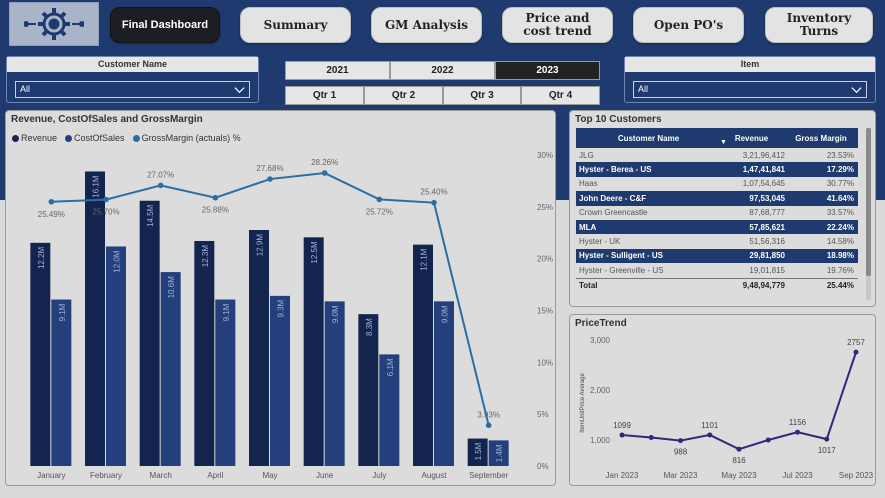 The width and height of the screenshot is (885, 498). What do you see at coordinates (325, 475) in the screenshot?
I see `x-tick-label: June` at bounding box center [325, 475].